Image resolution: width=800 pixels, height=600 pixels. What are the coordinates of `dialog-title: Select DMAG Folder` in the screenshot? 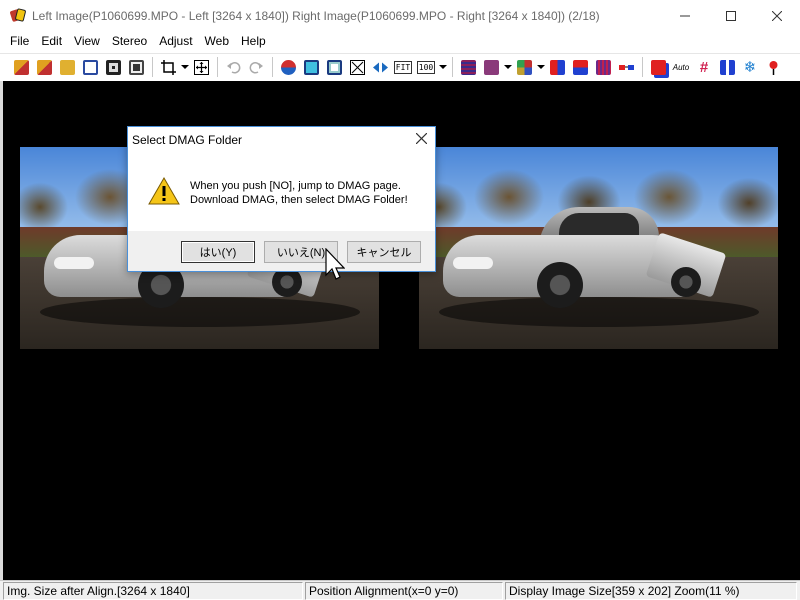 It's located at (187, 140).